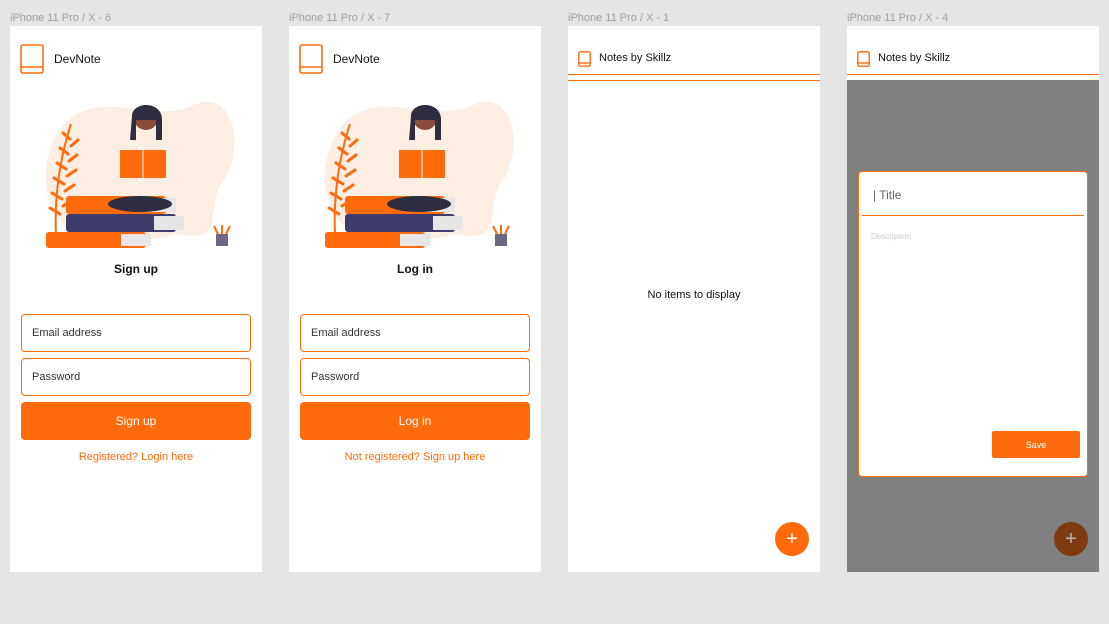 The width and height of the screenshot is (1109, 624). I want to click on title-input: | Title, so click(887, 195).